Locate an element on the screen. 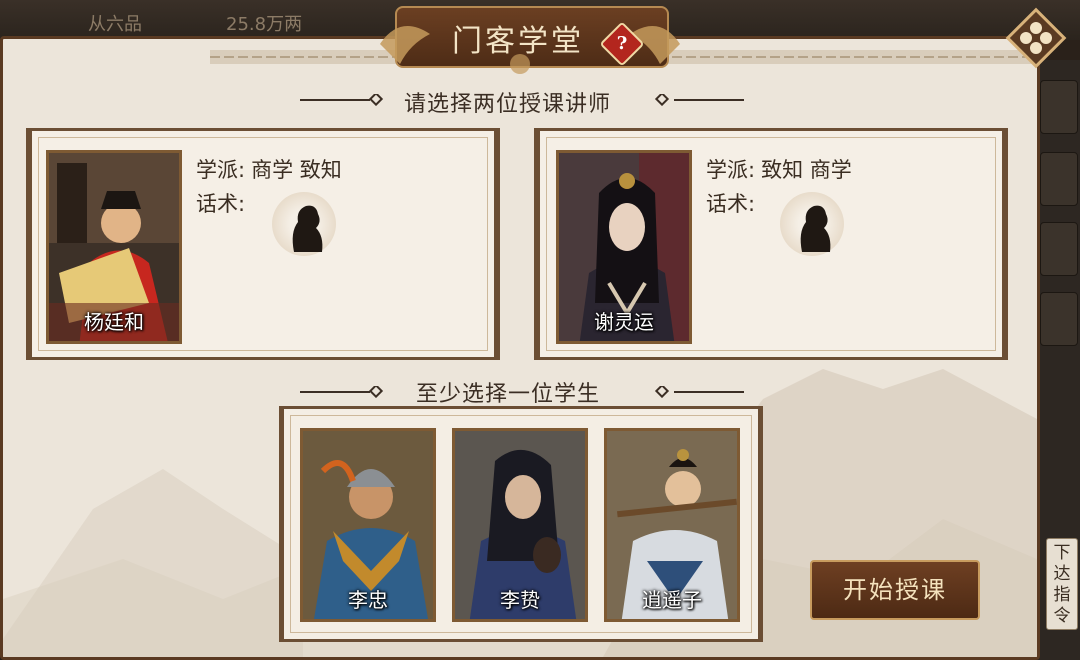 This screenshot has height=660, width=1080. teacher-1-speech-label: 话术: is located at coordinates (221, 204).